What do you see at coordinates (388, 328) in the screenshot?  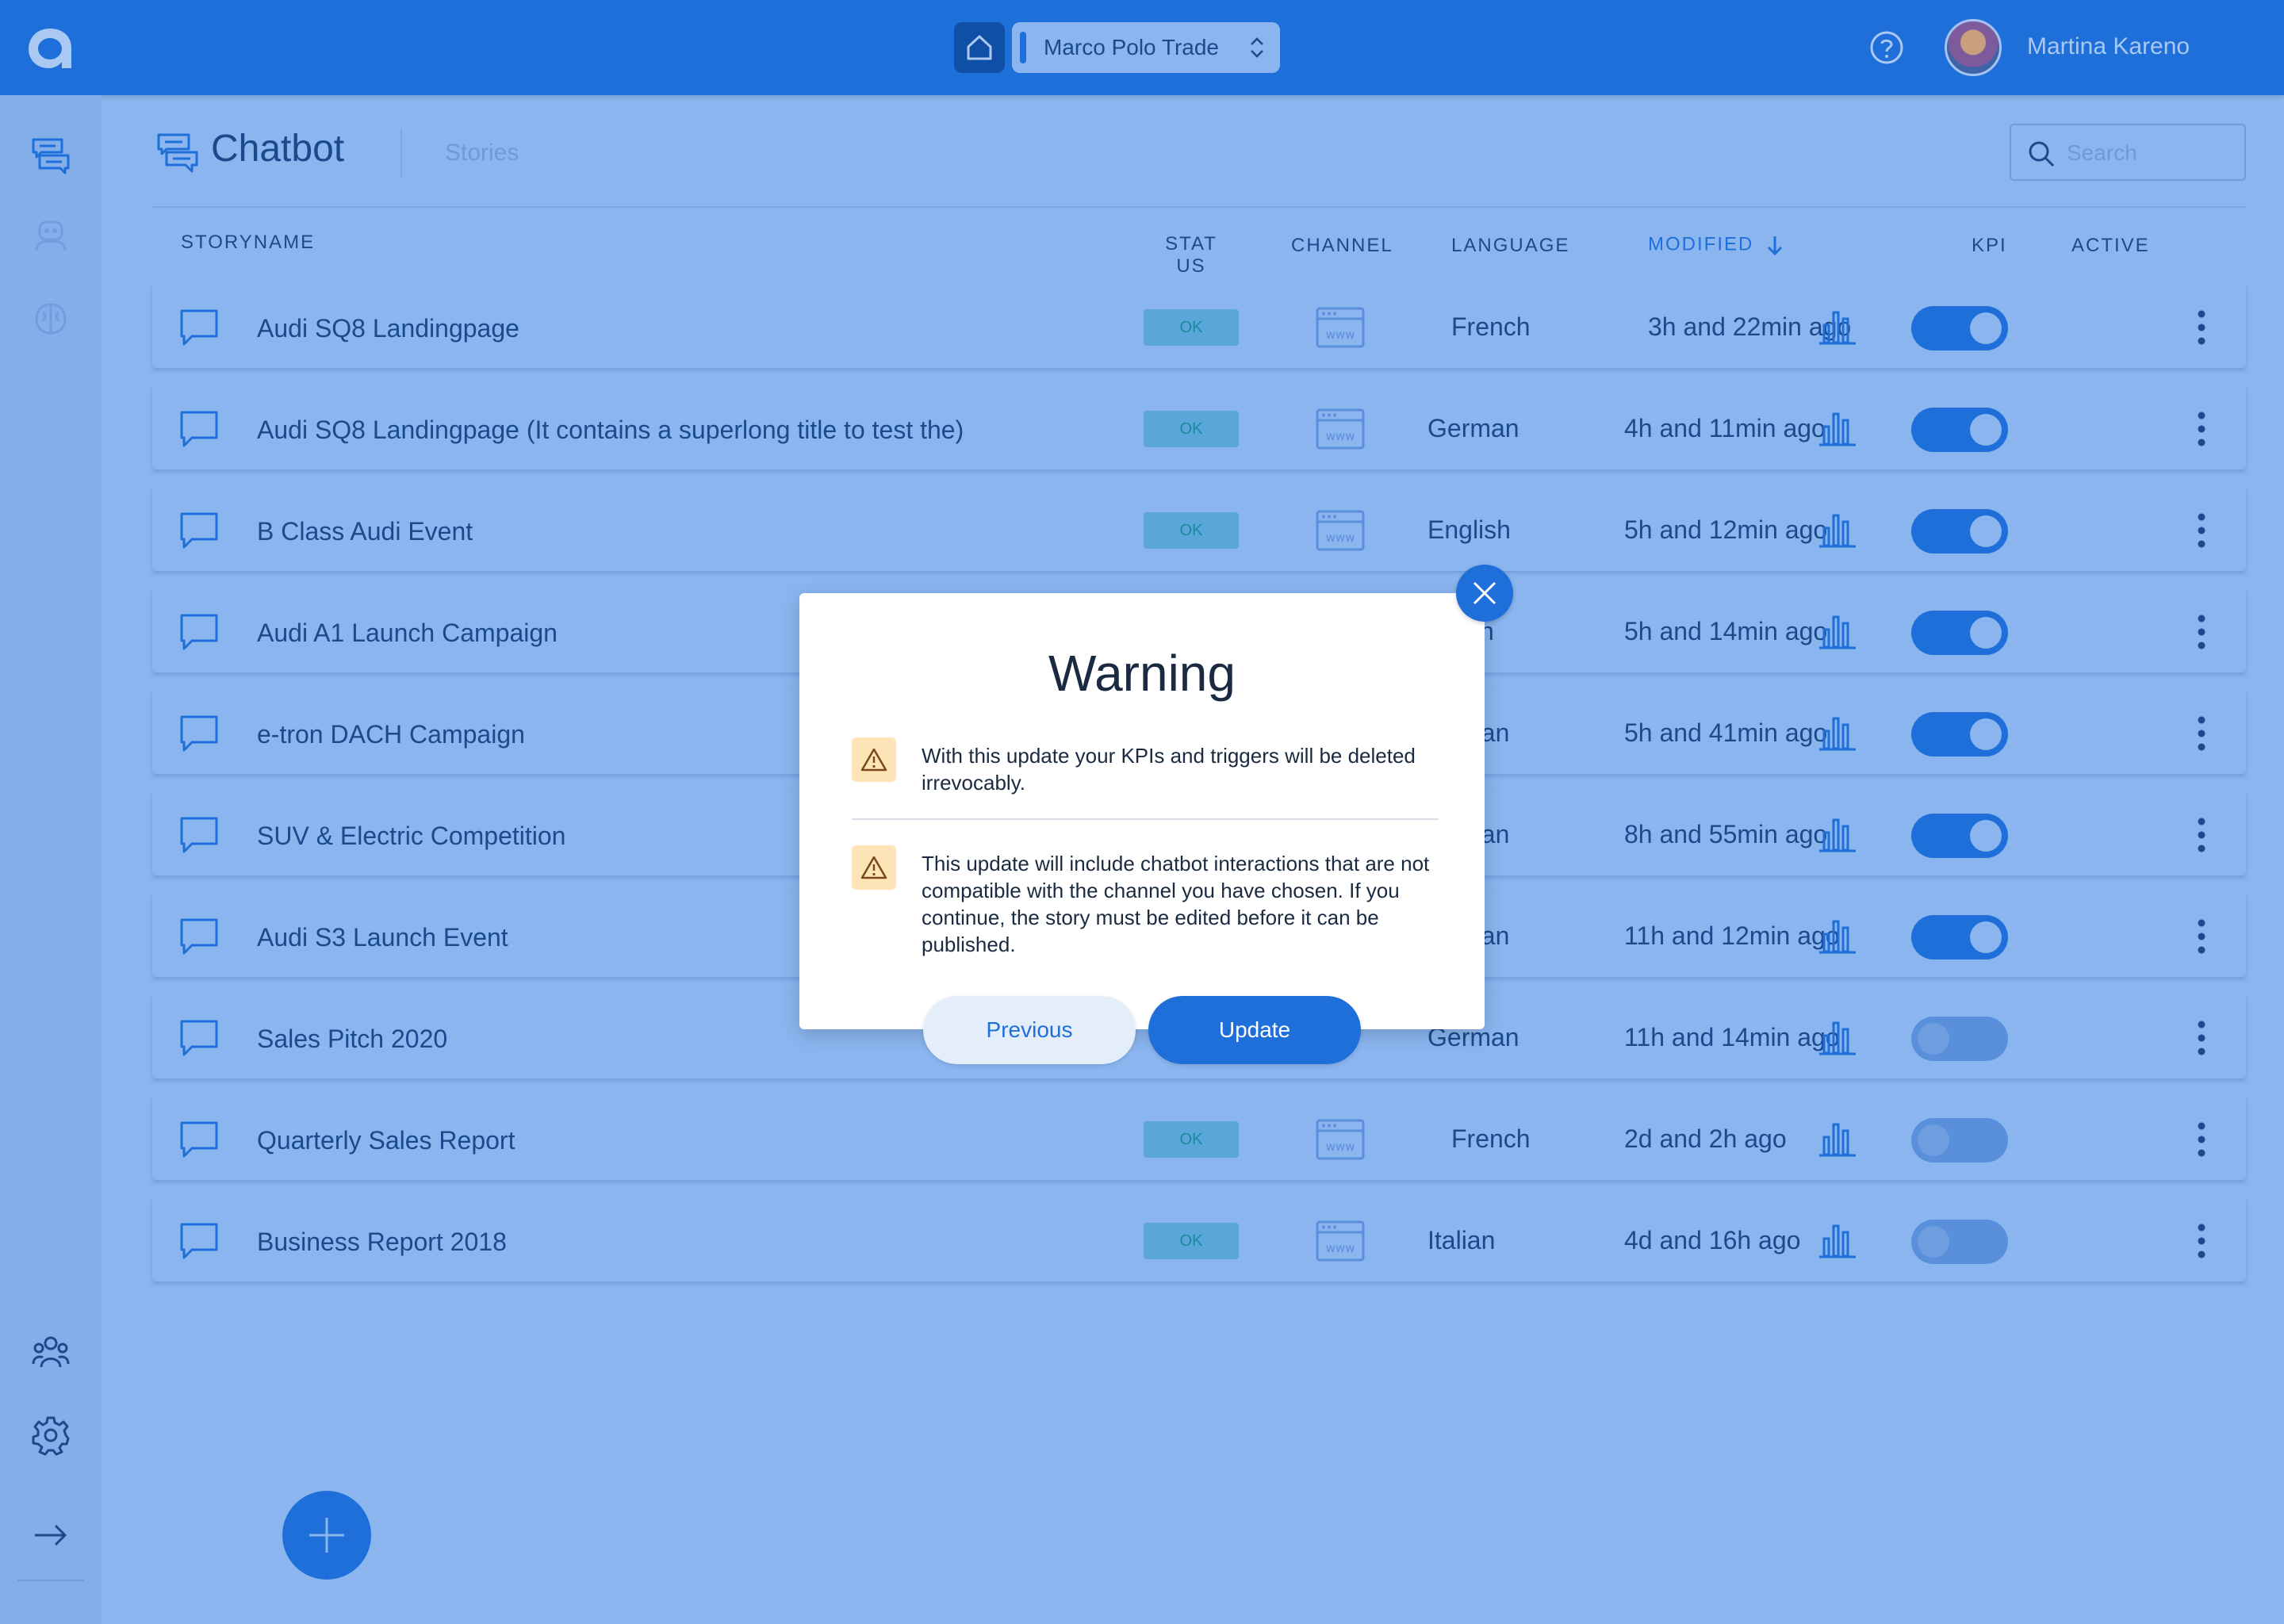 I see `story-name: Audi SQ8 Landingpage` at bounding box center [388, 328].